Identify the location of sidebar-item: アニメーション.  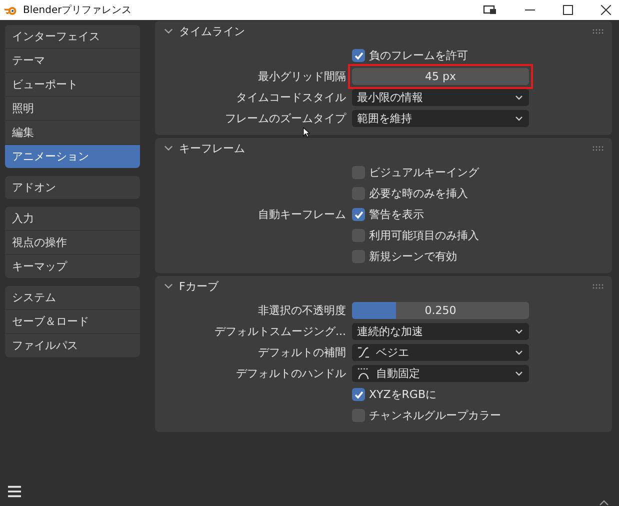
(72, 156).